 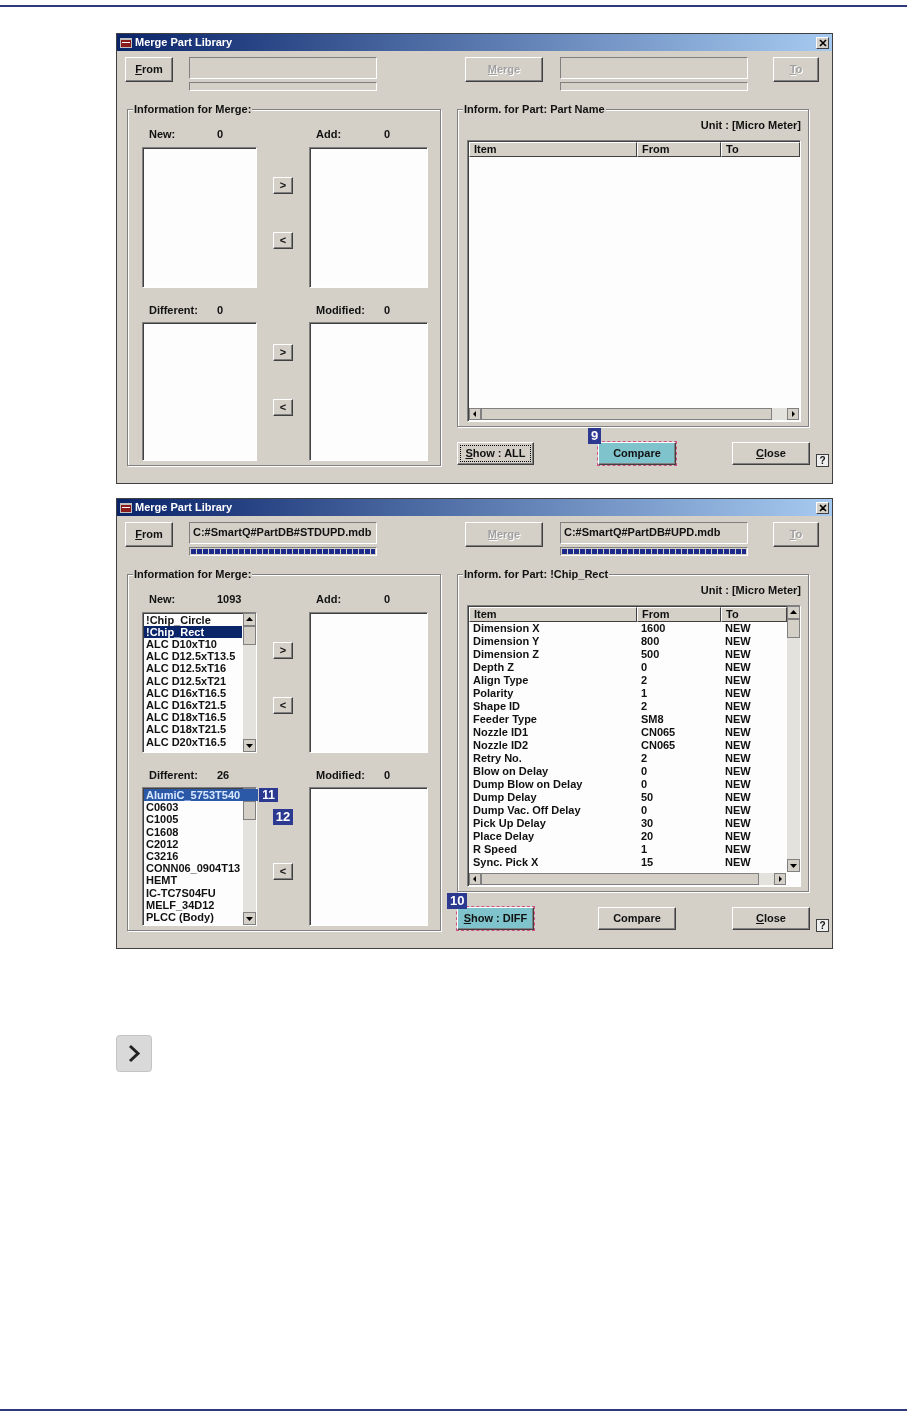 I want to click on table-cell-text: Pick Up Delay, so click(x=509, y=823).